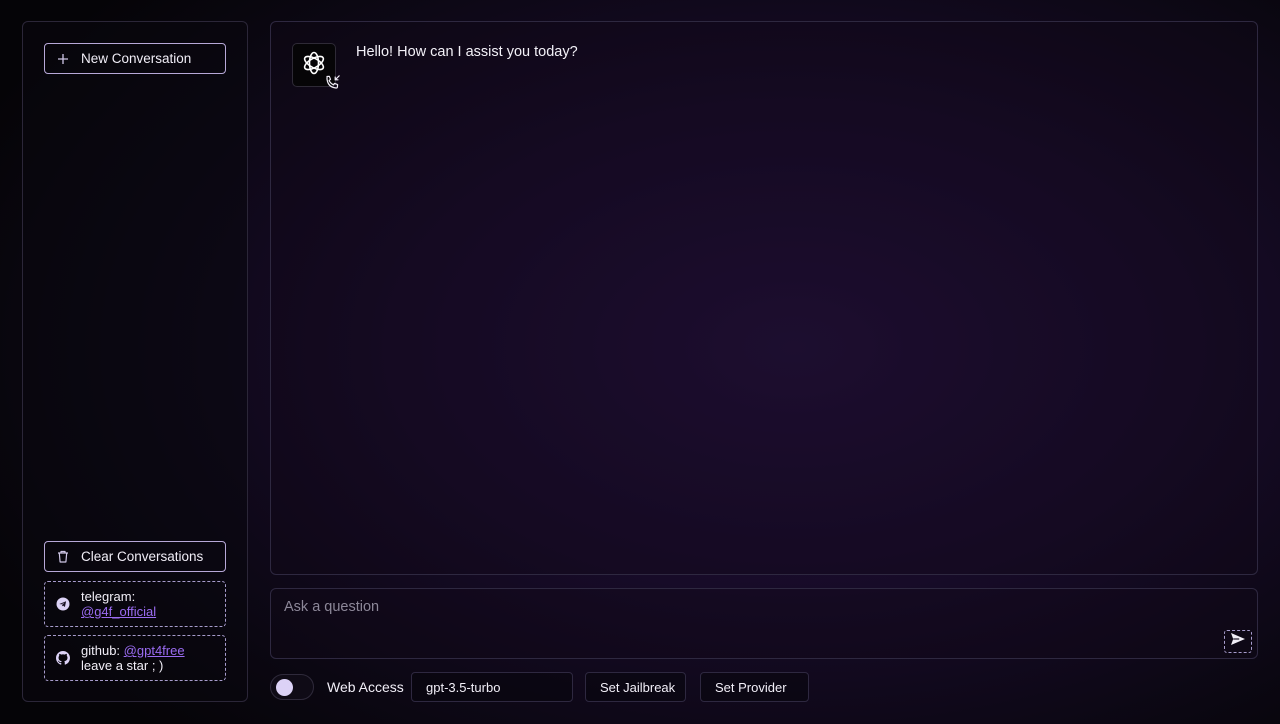  I want to click on phone-incoming-icon, so click(332, 85).